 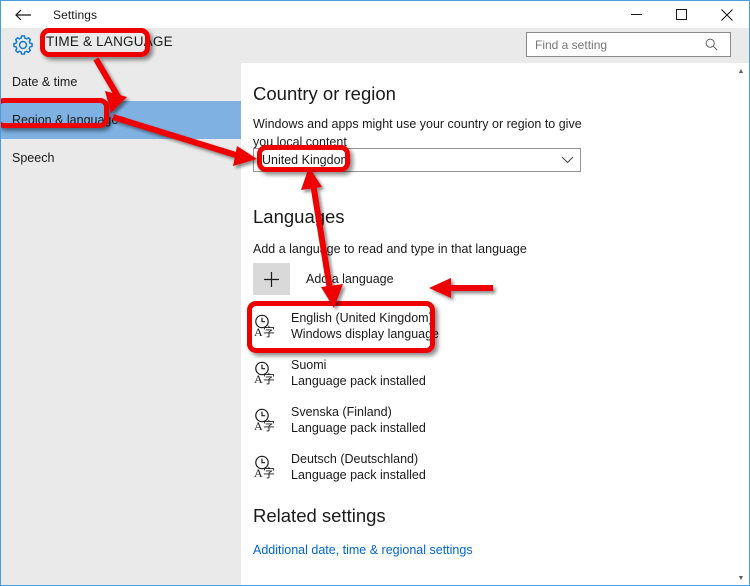 I want to click on search-input, so click(x=613, y=44).